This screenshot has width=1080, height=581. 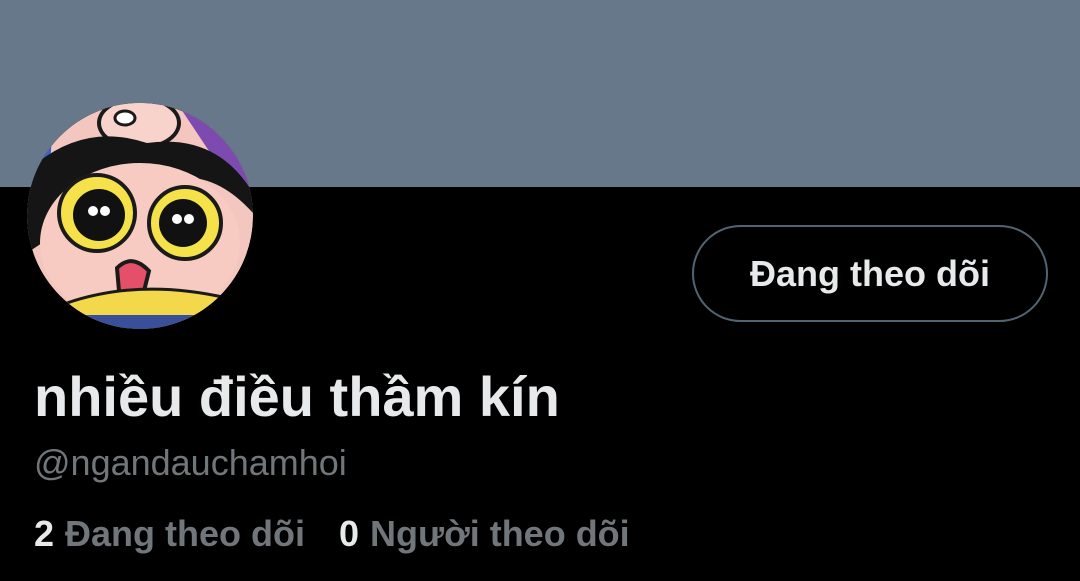 I want to click on following-count: 2, so click(x=44, y=533).